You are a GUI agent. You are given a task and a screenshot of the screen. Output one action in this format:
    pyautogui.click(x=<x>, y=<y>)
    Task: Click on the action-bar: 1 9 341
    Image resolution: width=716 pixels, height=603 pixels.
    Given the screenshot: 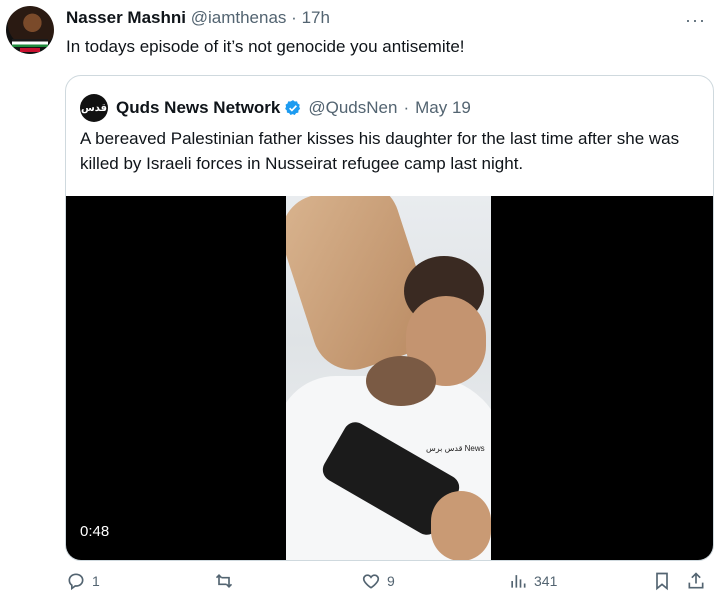 What is the action you would take?
    pyautogui.click(x=358, y=587)
    